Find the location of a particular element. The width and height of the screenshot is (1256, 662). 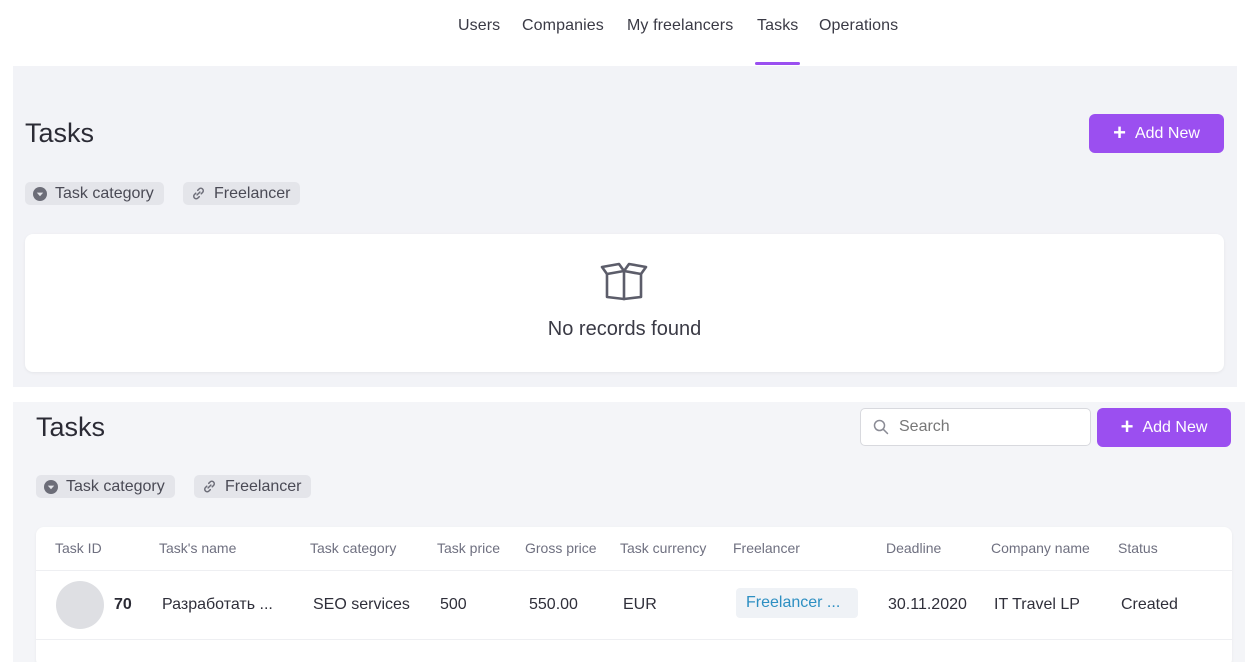

empty-state-text: No records found is located at coordinates (624, 329).